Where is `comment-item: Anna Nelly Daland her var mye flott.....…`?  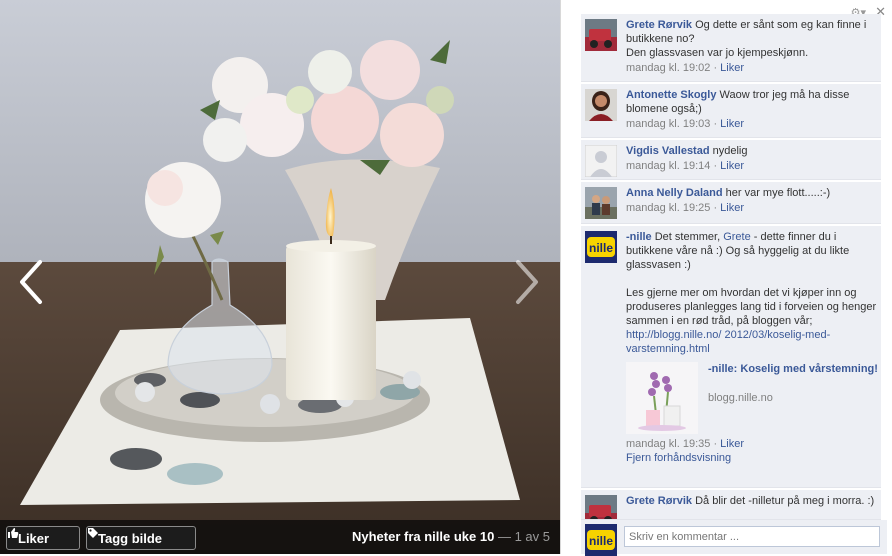
comment-item: Anna Nelly Daland her var mye flott.....… is located at coordinates (731, 203).